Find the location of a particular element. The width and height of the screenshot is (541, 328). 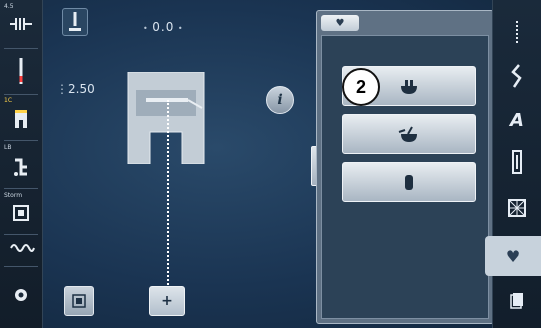

stitch-line is located at coordinates (168, 192).